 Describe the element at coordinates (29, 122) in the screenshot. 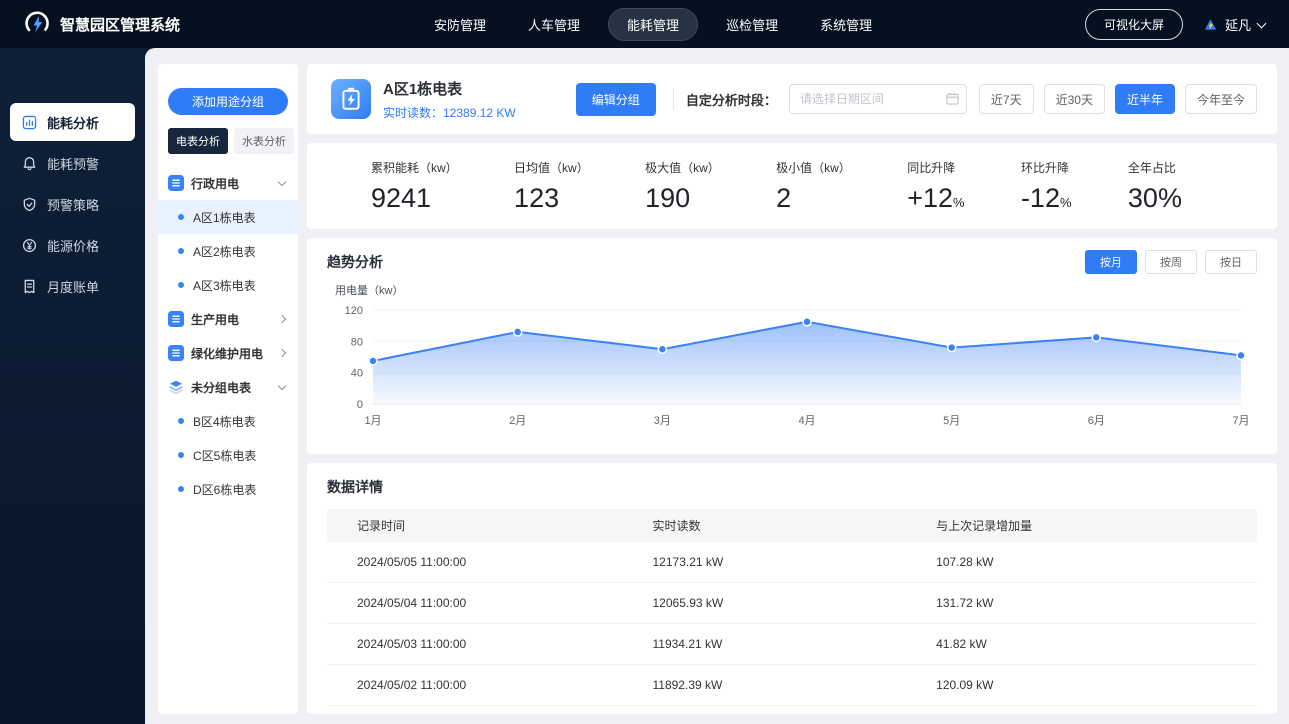

I see `analysis-icon` at that location.